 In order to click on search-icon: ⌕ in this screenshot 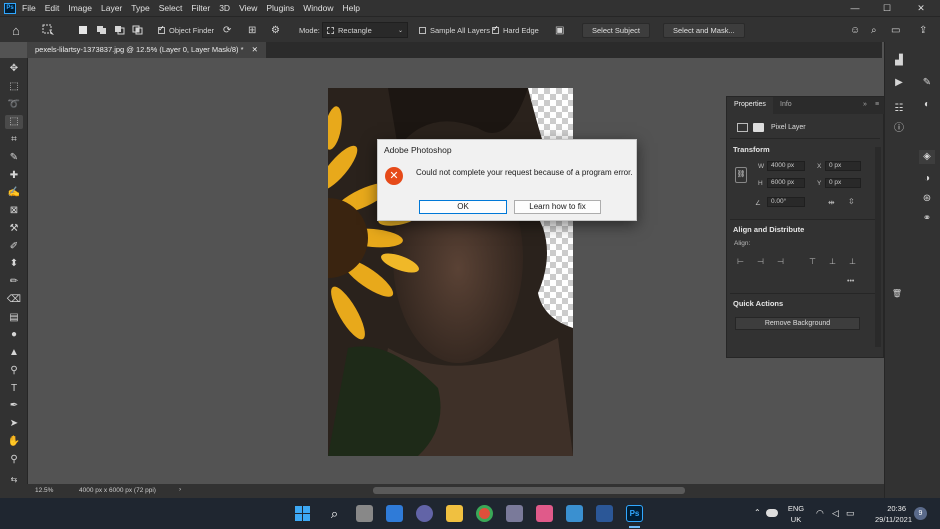, I will do `click(874, 30)`.